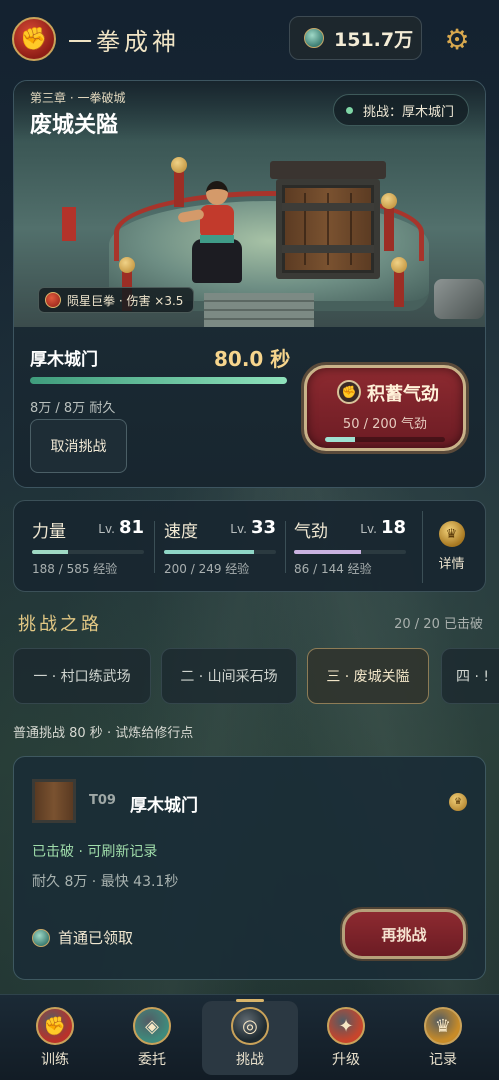  I want to click on nav-label: 记录, so click(443, 1060).